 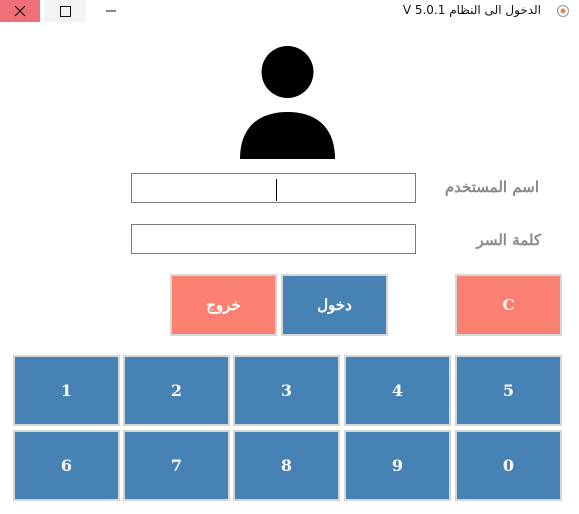 I want to click on keypad-key-1: 1, so click(x=66, y=390).